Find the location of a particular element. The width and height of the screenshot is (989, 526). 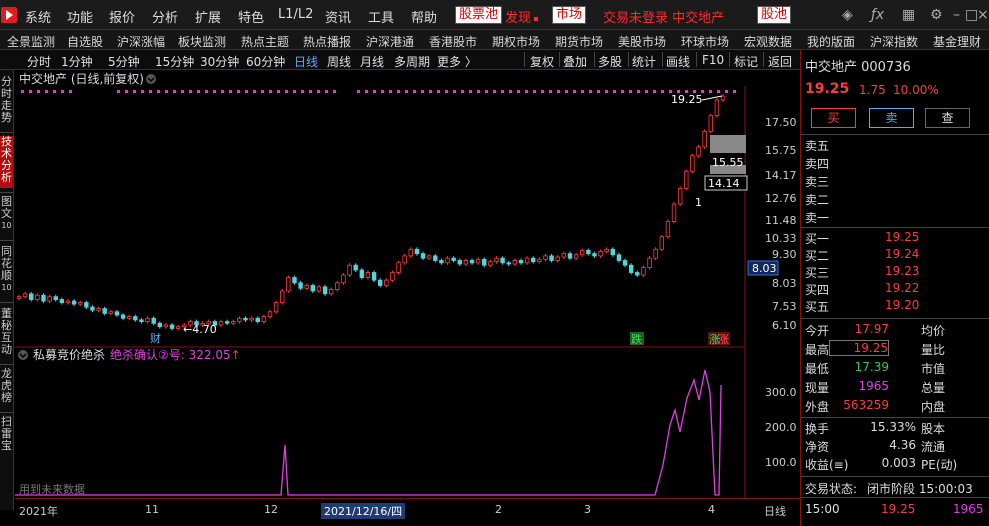

y-tick: 7.53 is located at coordinates (784, 306).